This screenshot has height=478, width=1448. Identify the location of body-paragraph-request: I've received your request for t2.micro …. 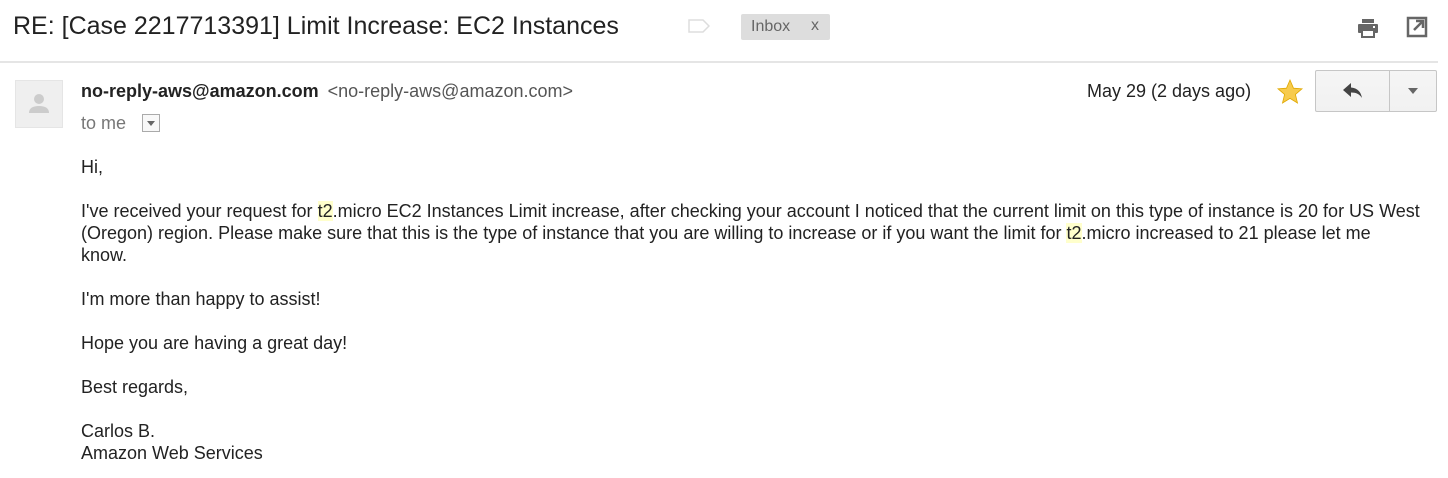
(750, 233).